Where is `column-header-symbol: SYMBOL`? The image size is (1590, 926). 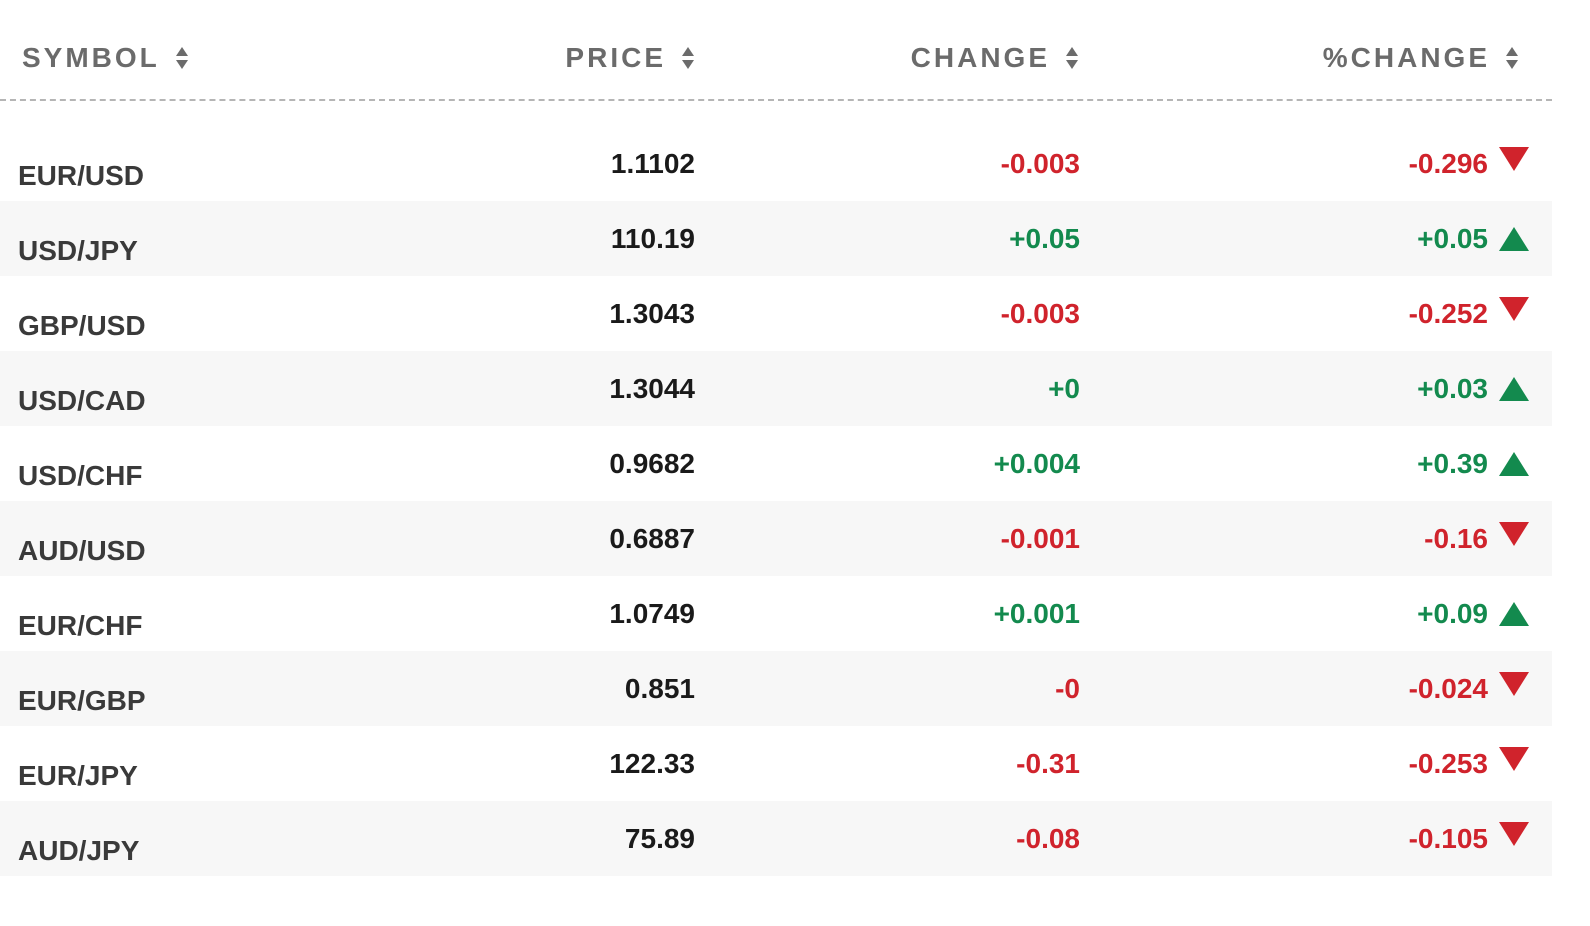 column-header-symbol: SYMBOL is located at coordinates (105, 58).